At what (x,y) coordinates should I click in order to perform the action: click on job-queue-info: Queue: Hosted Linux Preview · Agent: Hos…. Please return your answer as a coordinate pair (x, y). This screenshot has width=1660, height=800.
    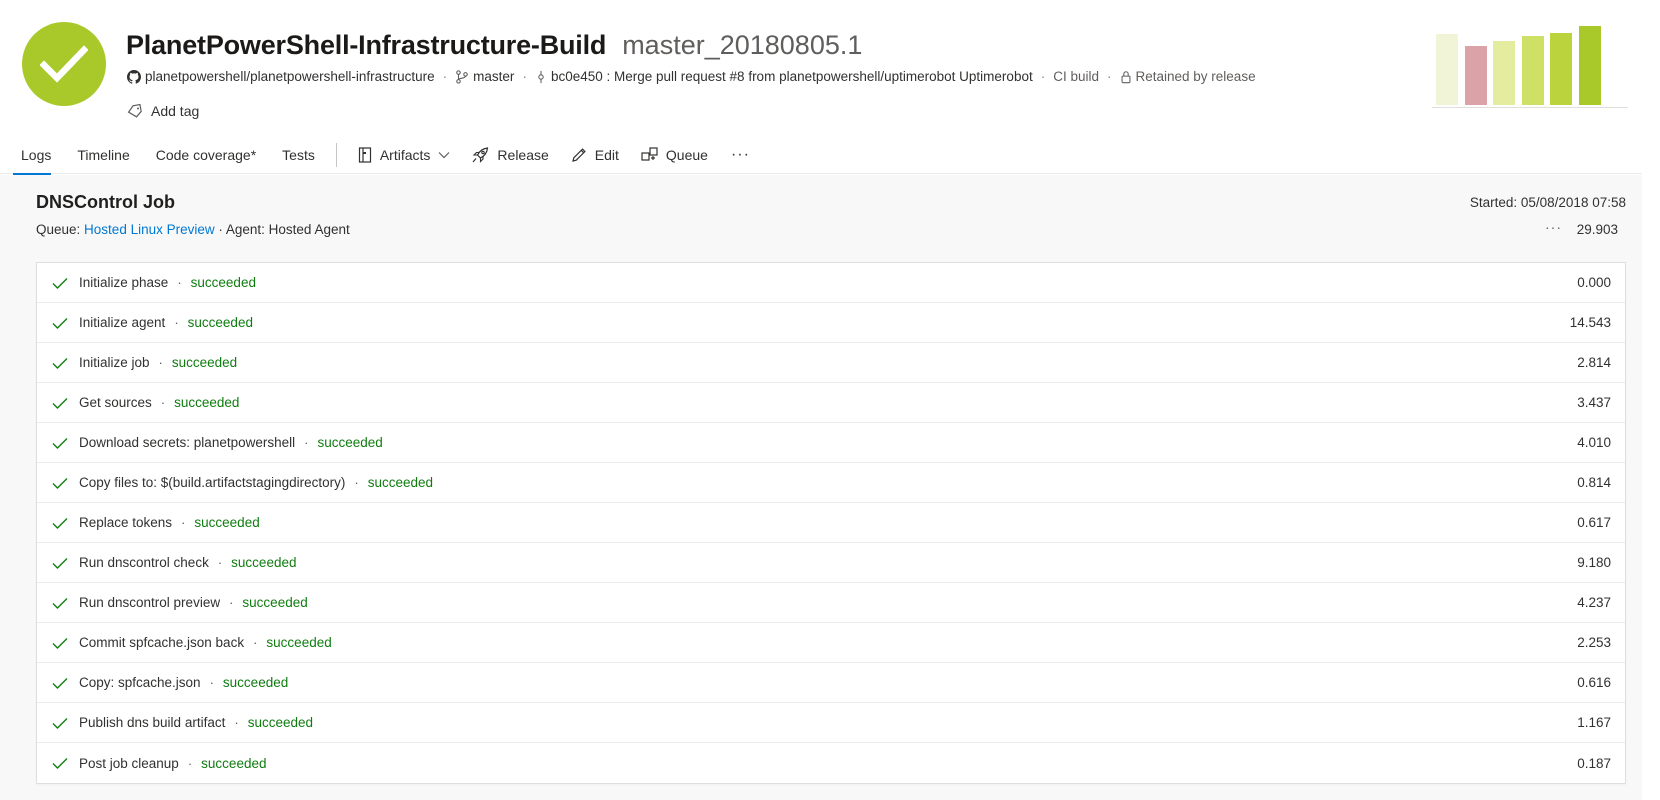
    Looking at the image, I should click on (193, 229).